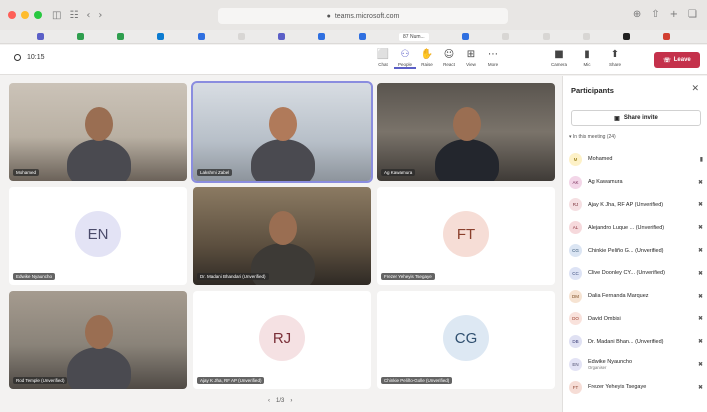 This screenshot has width=707, height=412. What do you see at coordinates (471, 64) in the screenshot?
I see `tool-label: View` at bounding box center [471, 64].